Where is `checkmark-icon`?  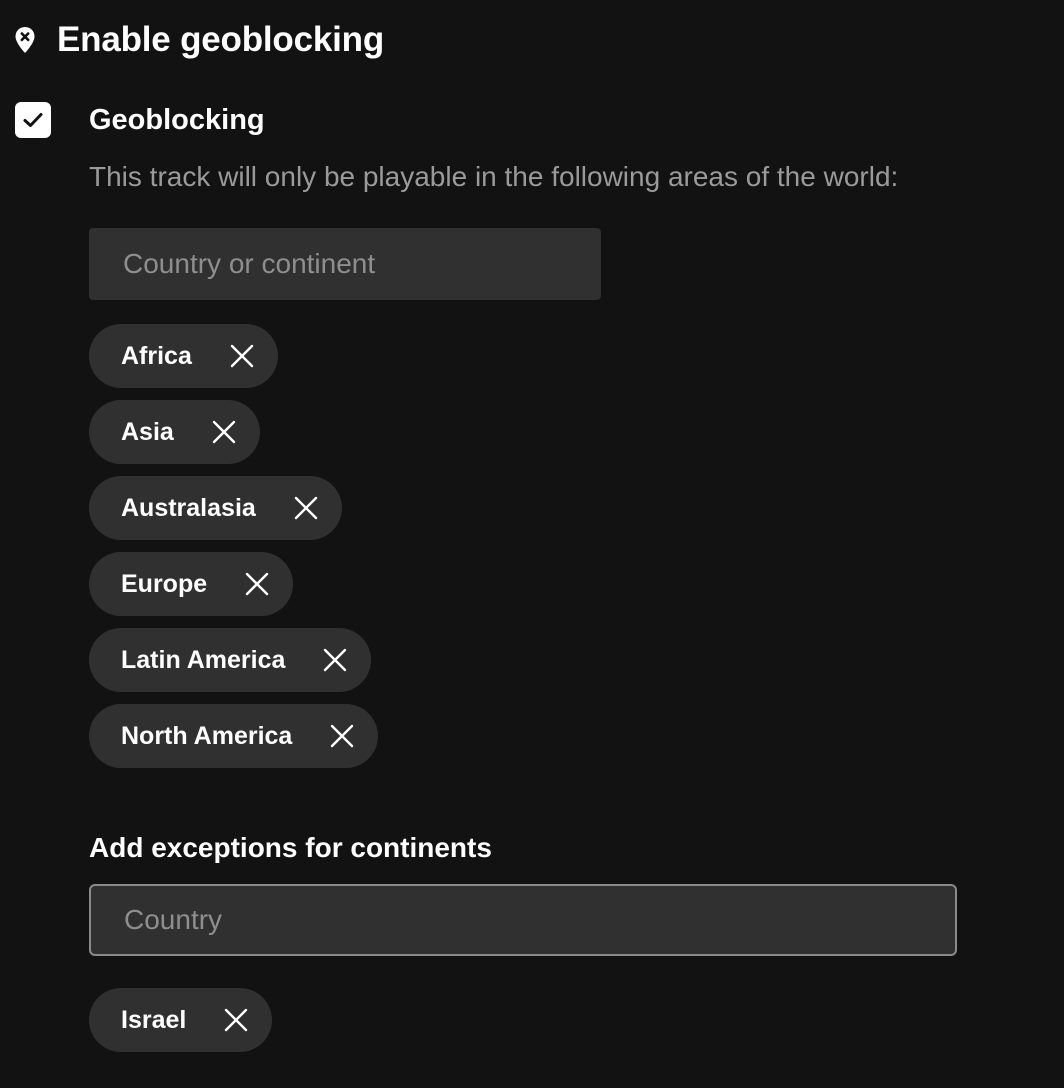
checkmark-icon is located at coordinates (33, 120).